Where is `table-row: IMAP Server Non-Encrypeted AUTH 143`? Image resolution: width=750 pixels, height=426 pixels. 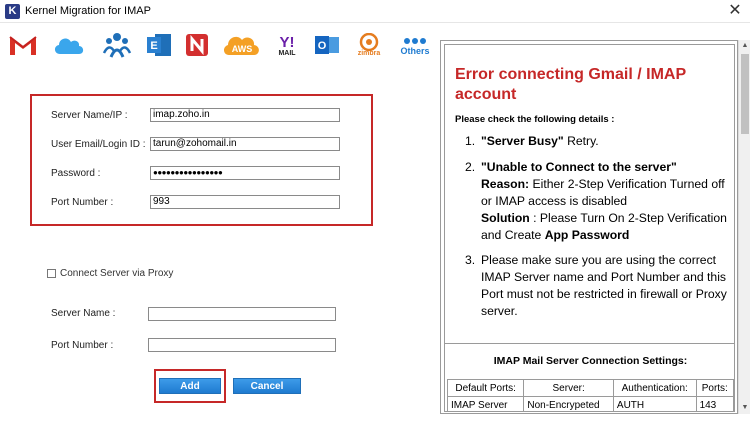 table-row: IMAP Server Non-Encrypeted AUTH 143 is located at coordinates (590, 403).